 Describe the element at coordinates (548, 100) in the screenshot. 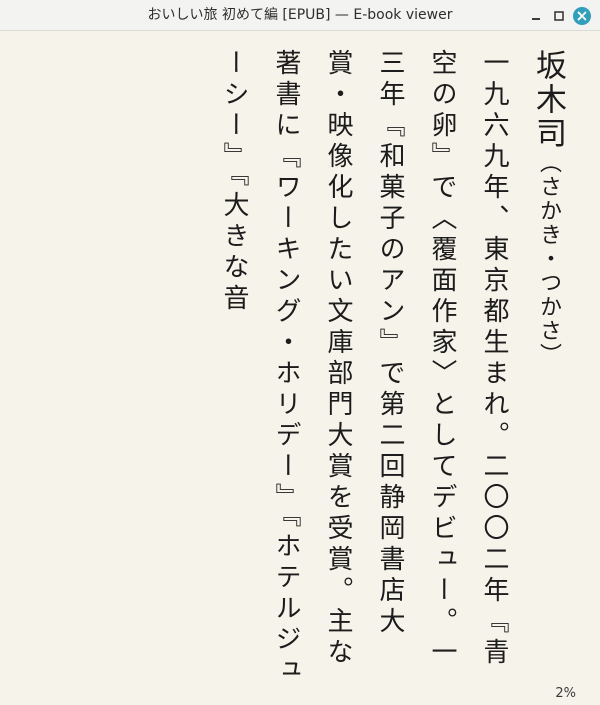

I see `author-name: 坂木司` at that location.